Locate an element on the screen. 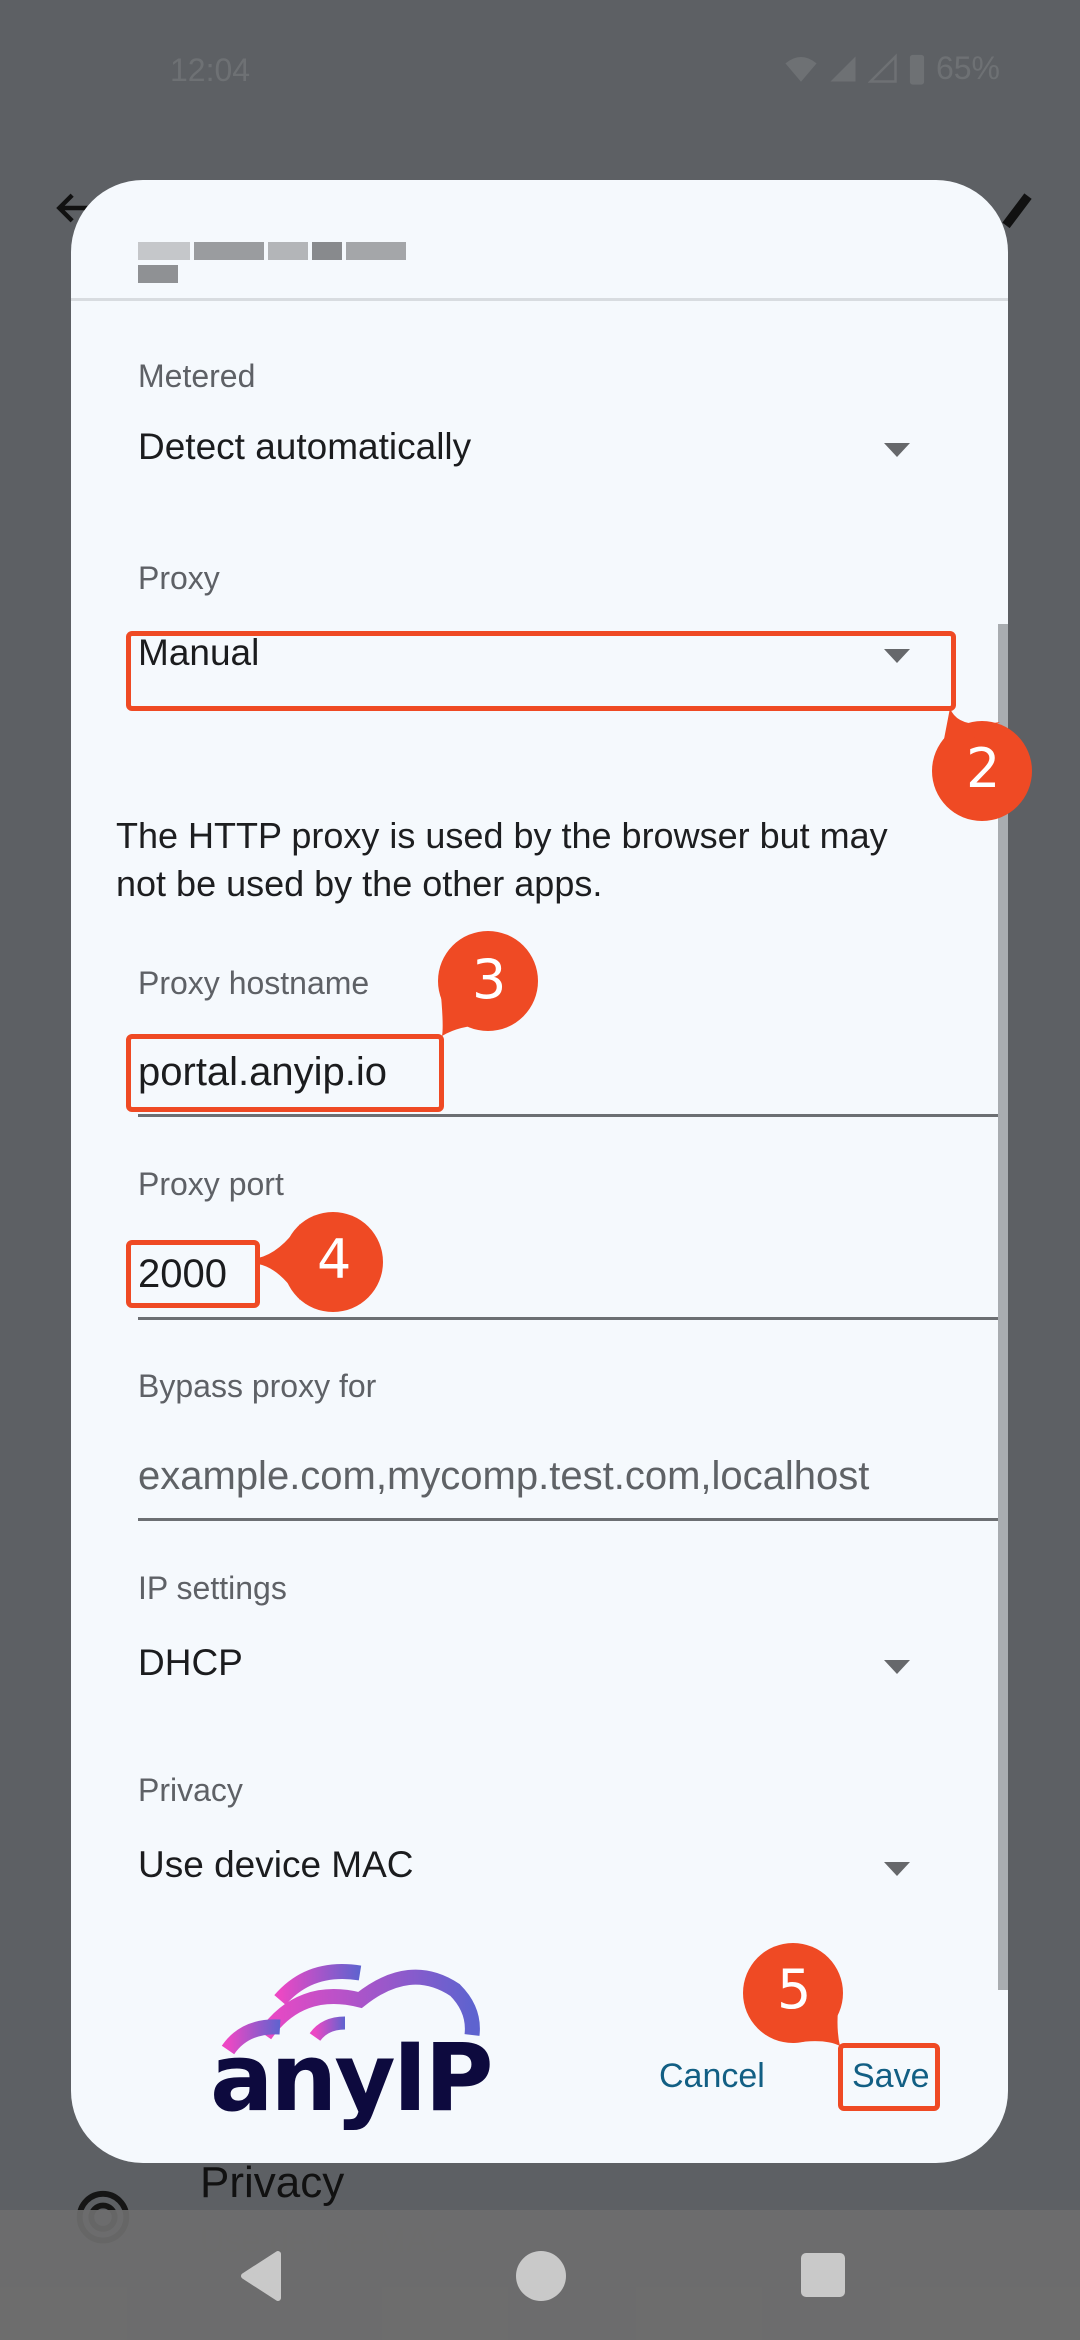 This screenshot has height=2340, width=1080. proxy-port-label: Proxy port is located at coordinates (211, 1184).